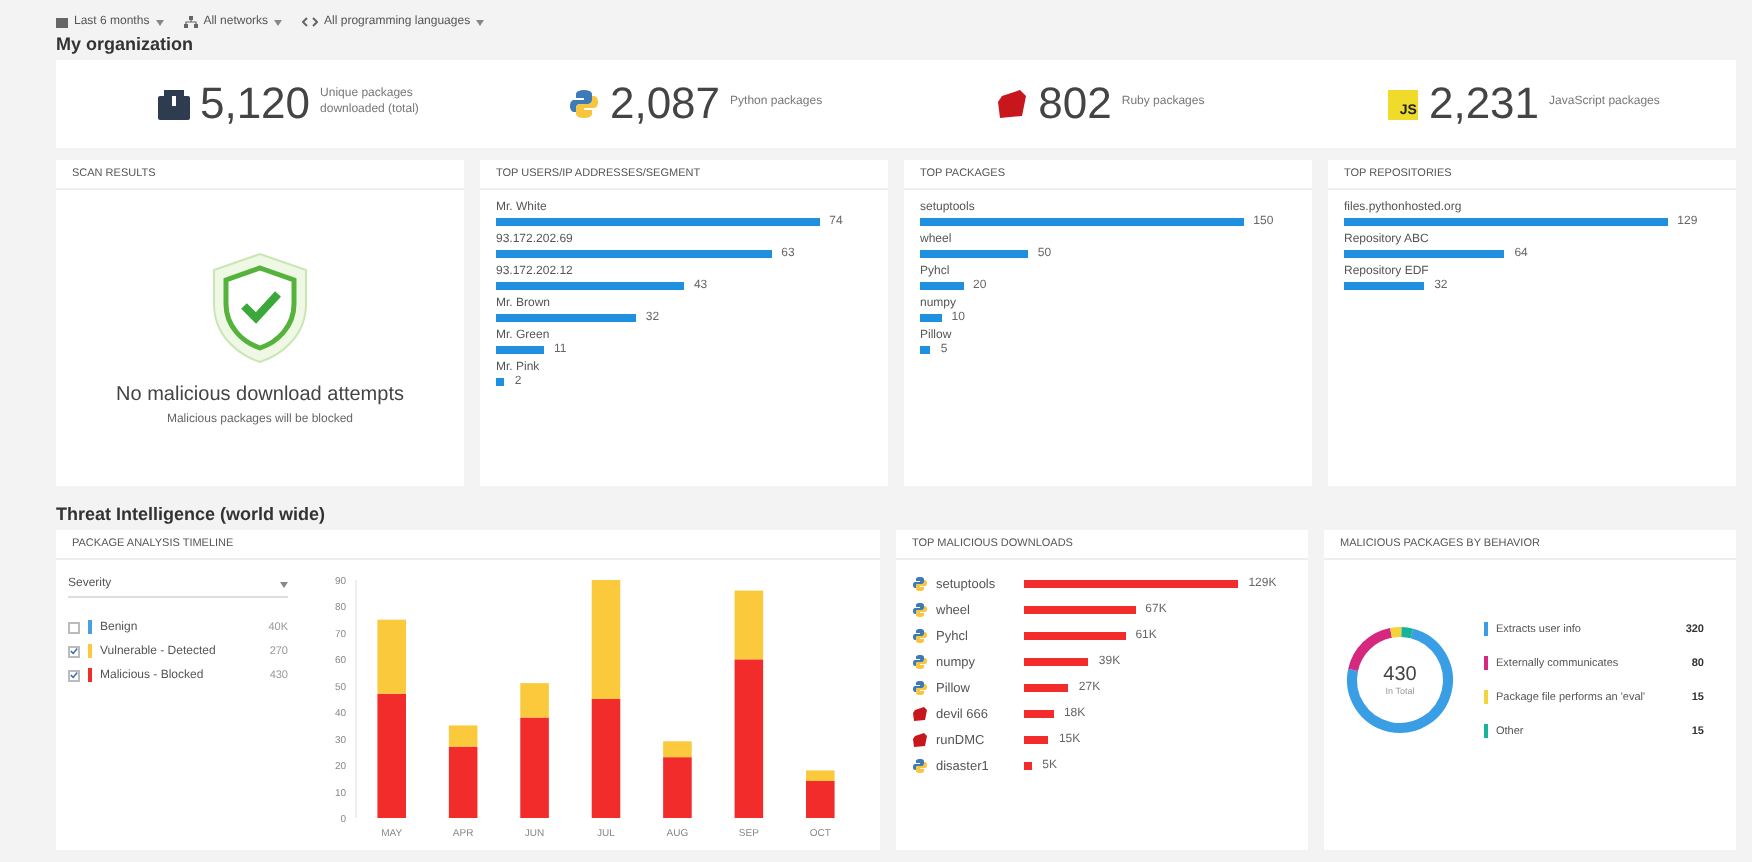 This screenshot has width=1752, height=862. What do you see at coordinates (190, 22) in the screenshot?
I see `network-icon` at bounding box center [190, 22].